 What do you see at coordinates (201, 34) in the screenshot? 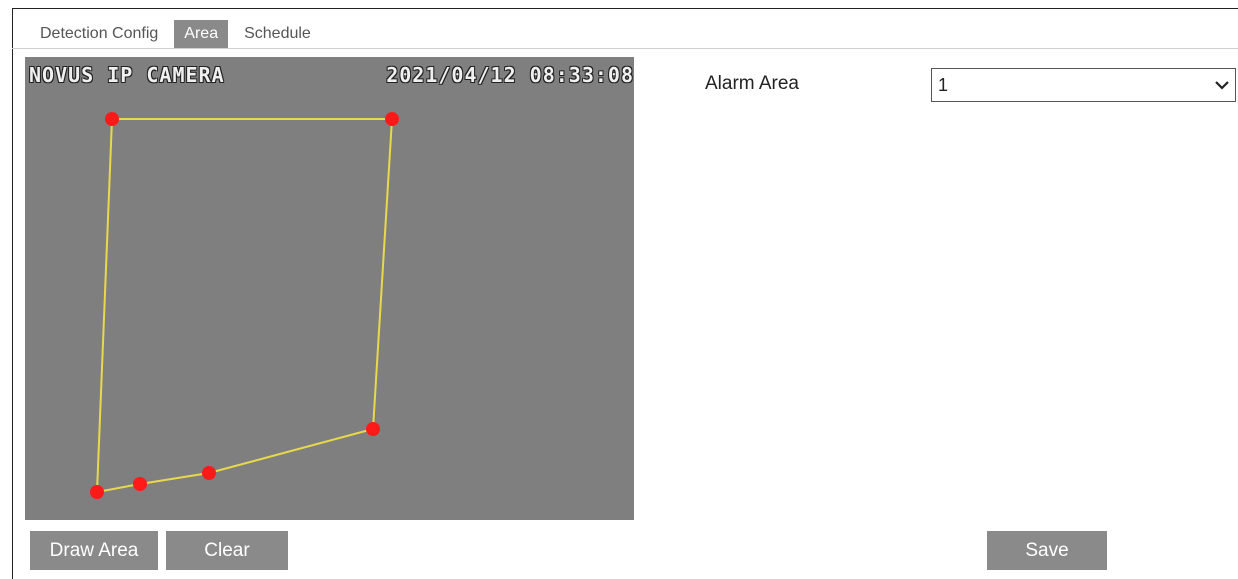
I see `tab-area: Area` at bounding box center [201, 34].